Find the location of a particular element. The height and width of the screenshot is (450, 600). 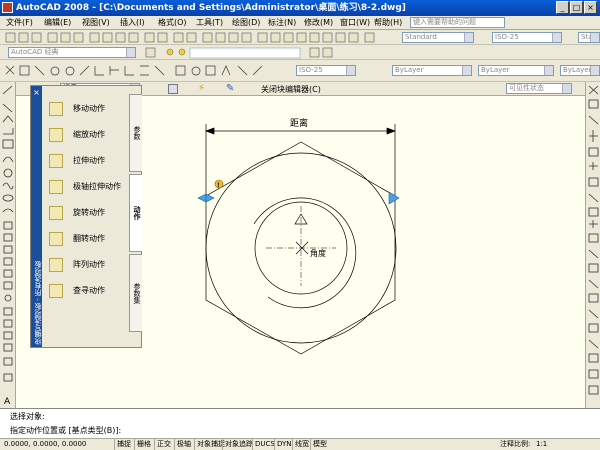

flip-action-icon is located at coordinates (56, 239).